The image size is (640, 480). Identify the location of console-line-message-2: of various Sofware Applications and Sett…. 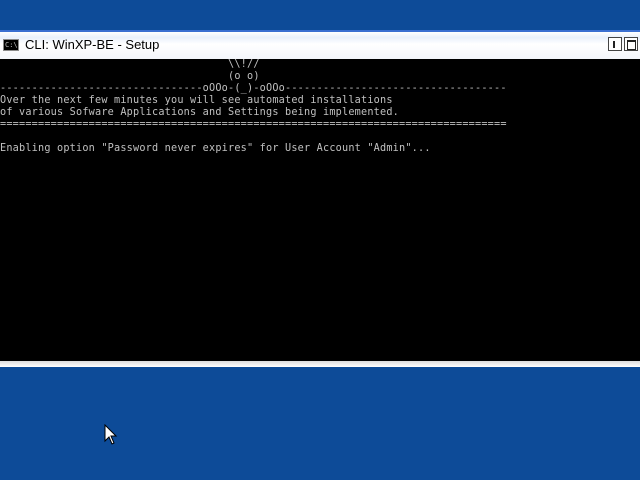
(200, 112).